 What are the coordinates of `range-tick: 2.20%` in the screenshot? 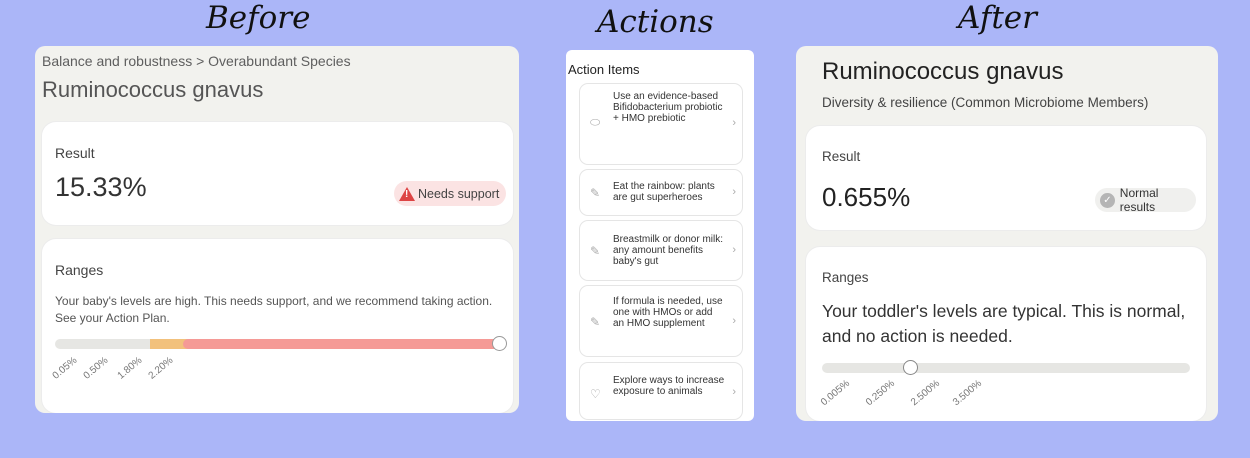 It's located at (161, 368).